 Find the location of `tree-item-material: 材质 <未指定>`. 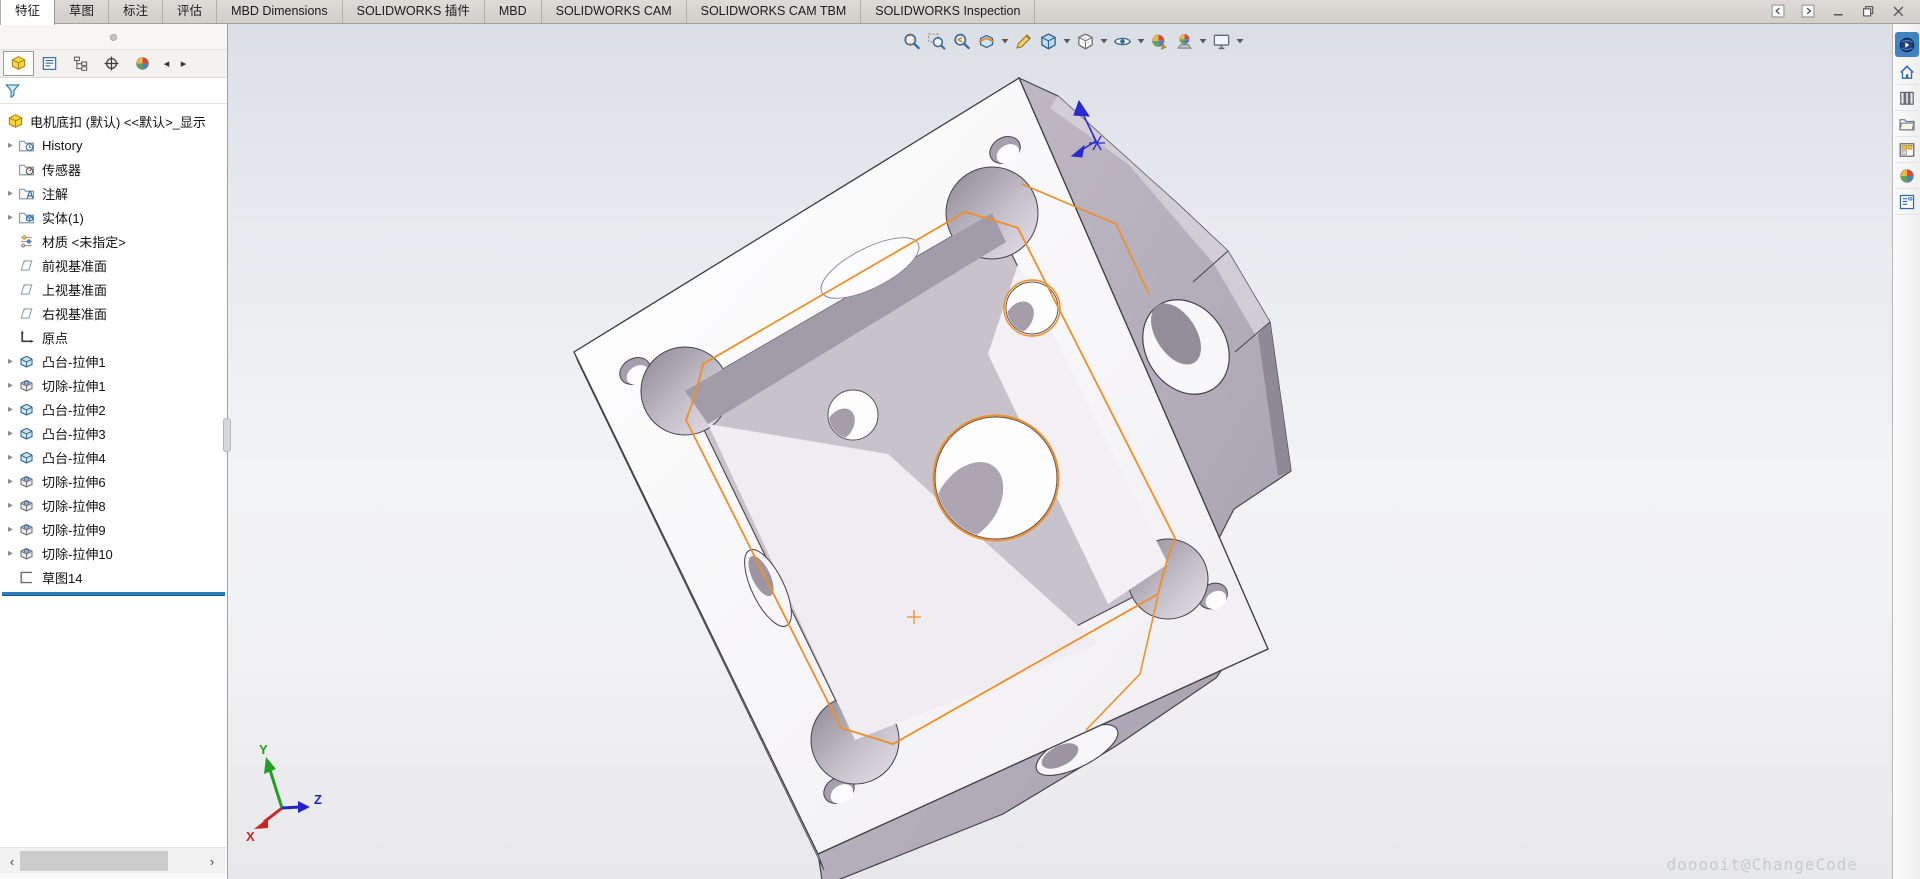

tree-item-material: 材质 <未指定> is located at coordinates (113, 241).